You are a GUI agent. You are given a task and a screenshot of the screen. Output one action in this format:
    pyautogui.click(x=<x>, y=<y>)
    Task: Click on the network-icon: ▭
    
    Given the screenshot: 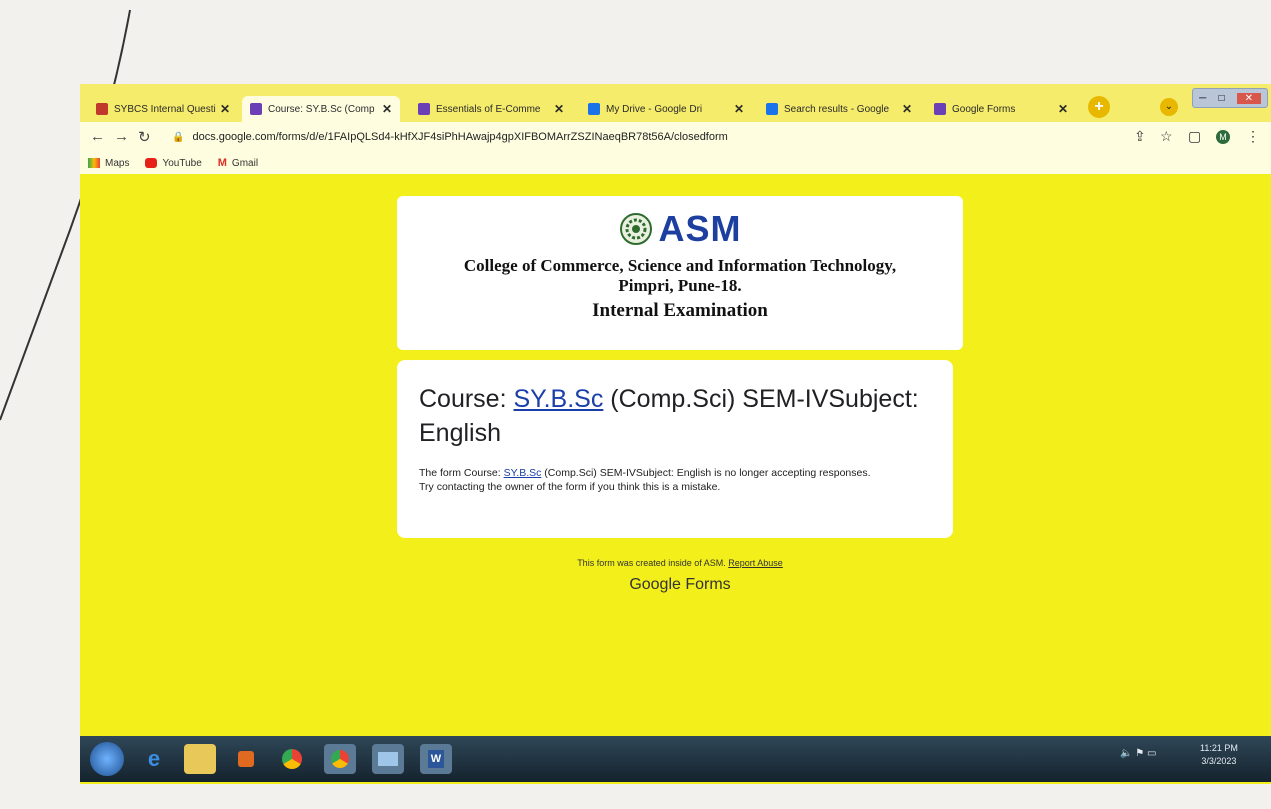 What is the action you would take?
    pyautogui.click(x=1151, y=753)
    